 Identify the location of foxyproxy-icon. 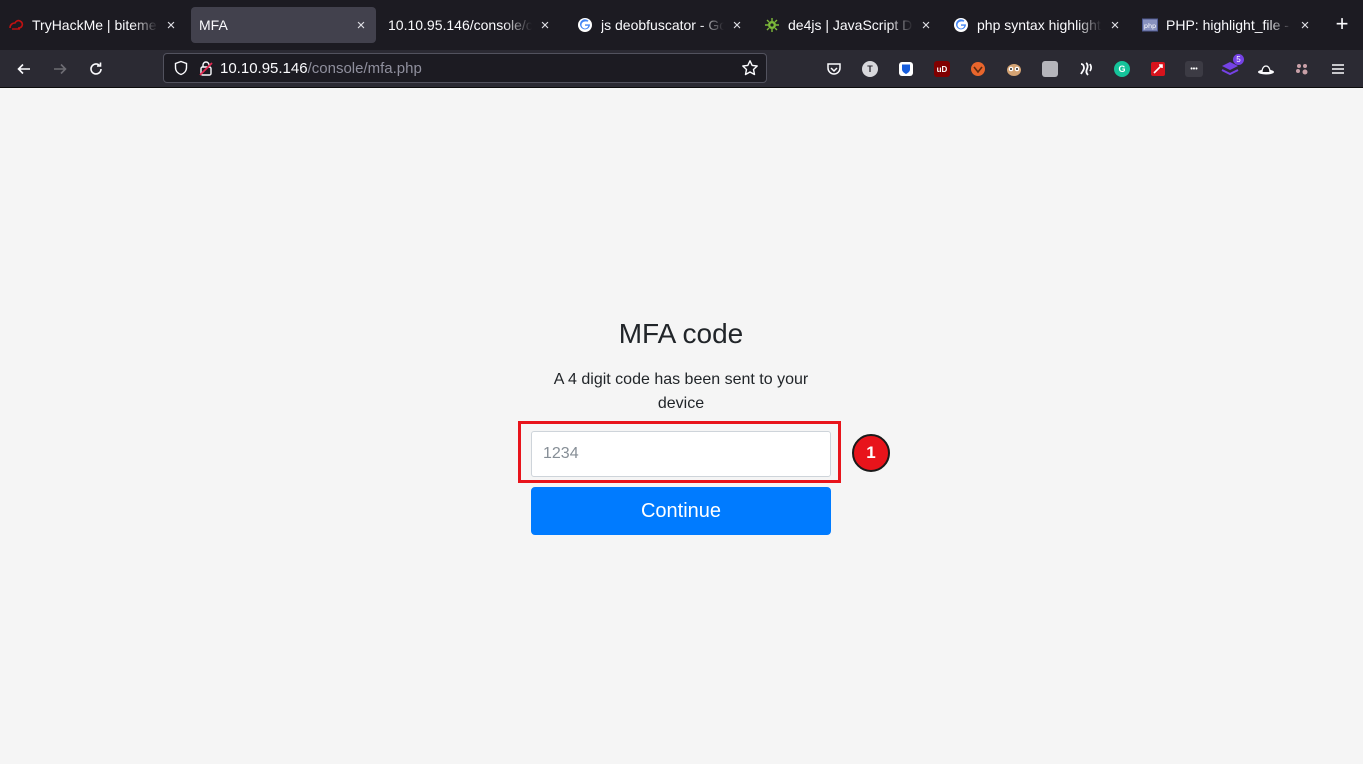
(978, 69).